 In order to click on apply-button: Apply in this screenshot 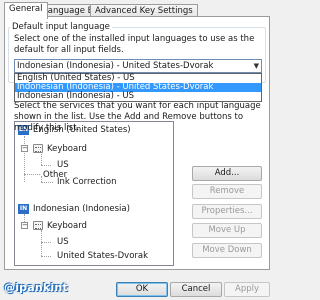, I will do `click(247, 289)`.